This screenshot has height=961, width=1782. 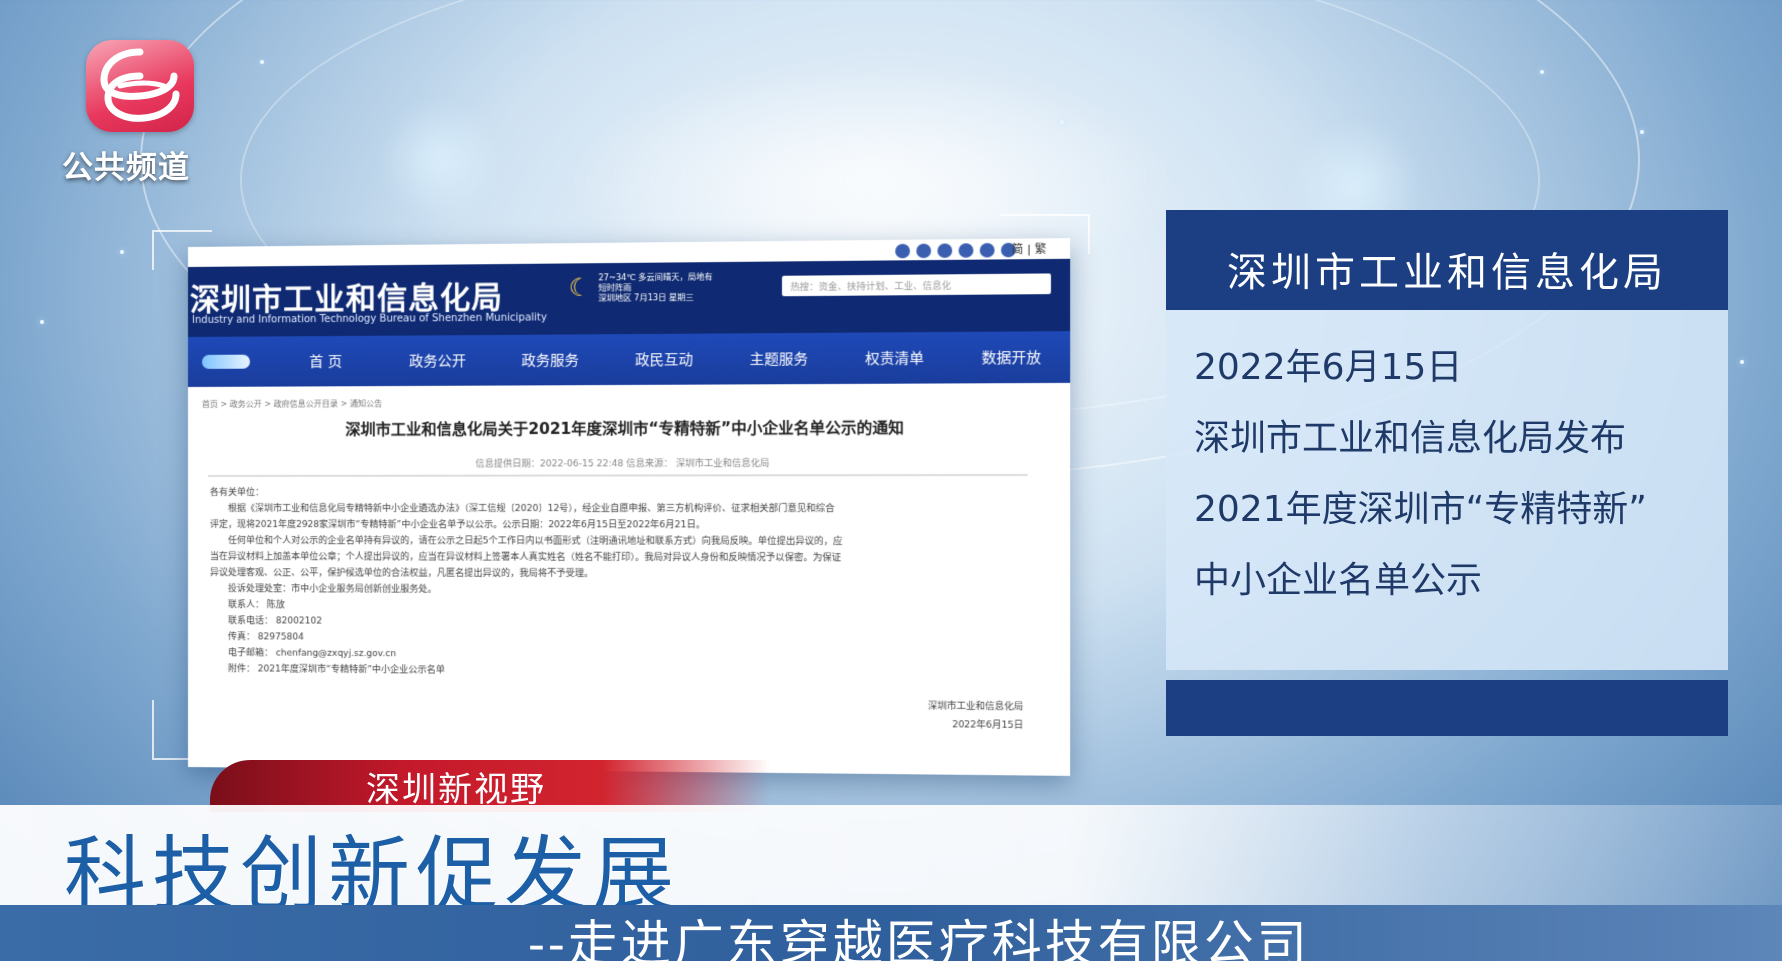 What do you see at coordinates (629, 359) in the screenshot?
I see `web-nav-bar: 首 页 政务公开 政务服务 政民互动 主题服务 权责清单 数据开放` at bounding box center [629, 359].